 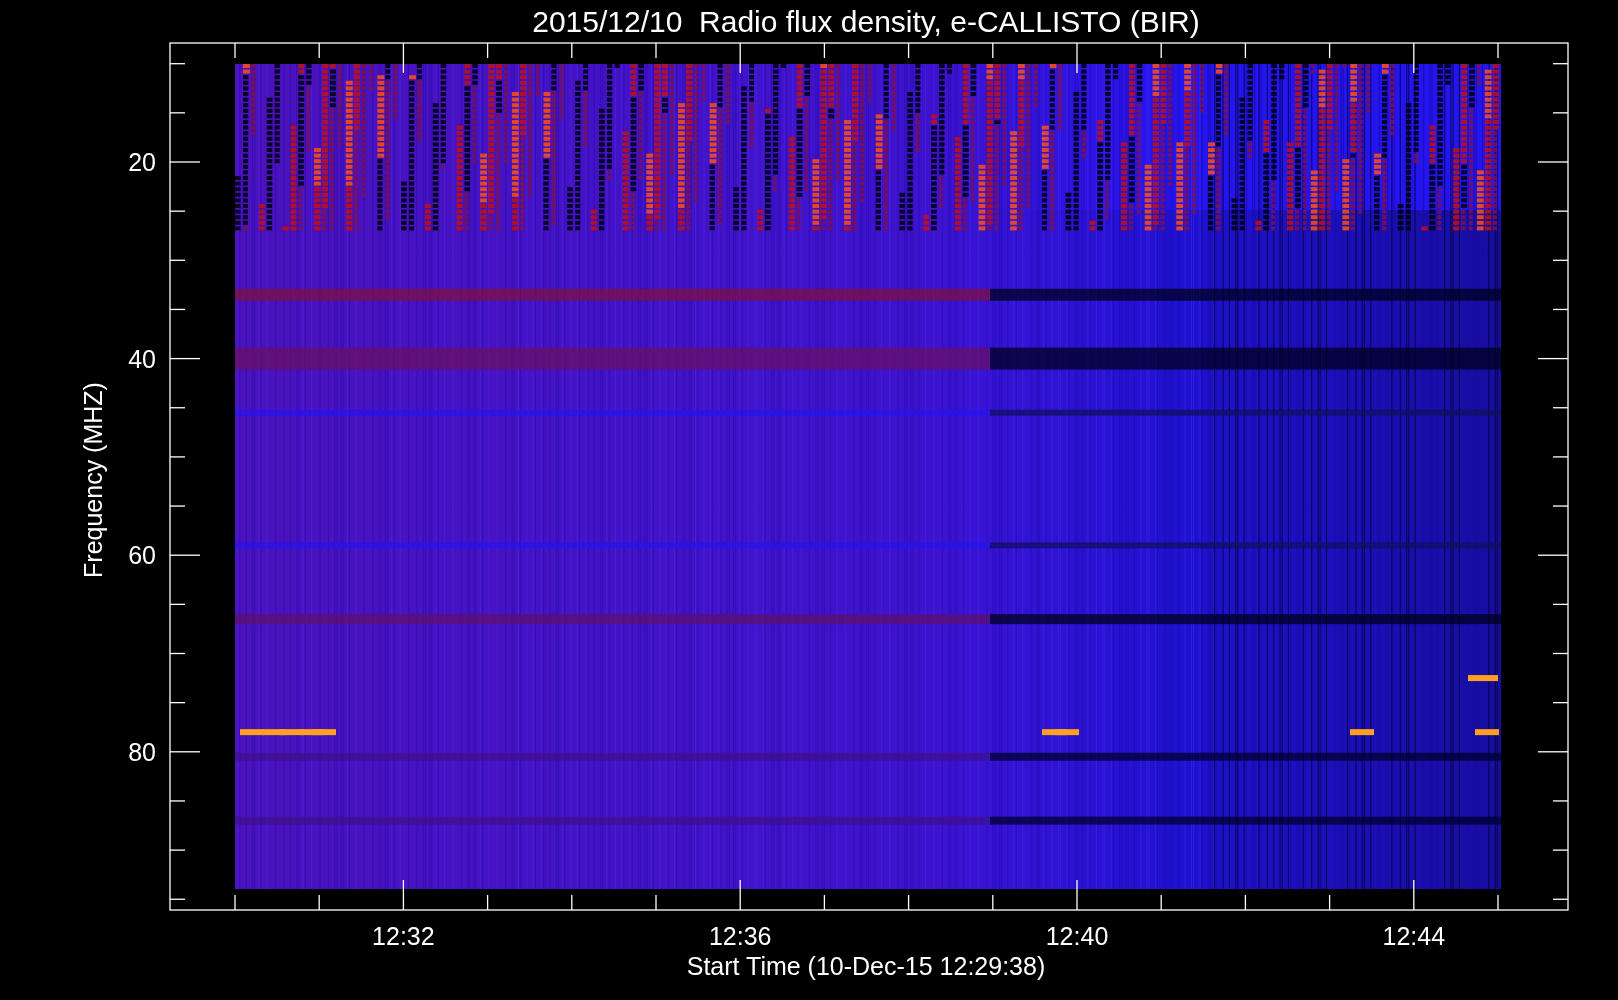 I want to click on x-tick-label: 12:32, so click(x=403, y=936).